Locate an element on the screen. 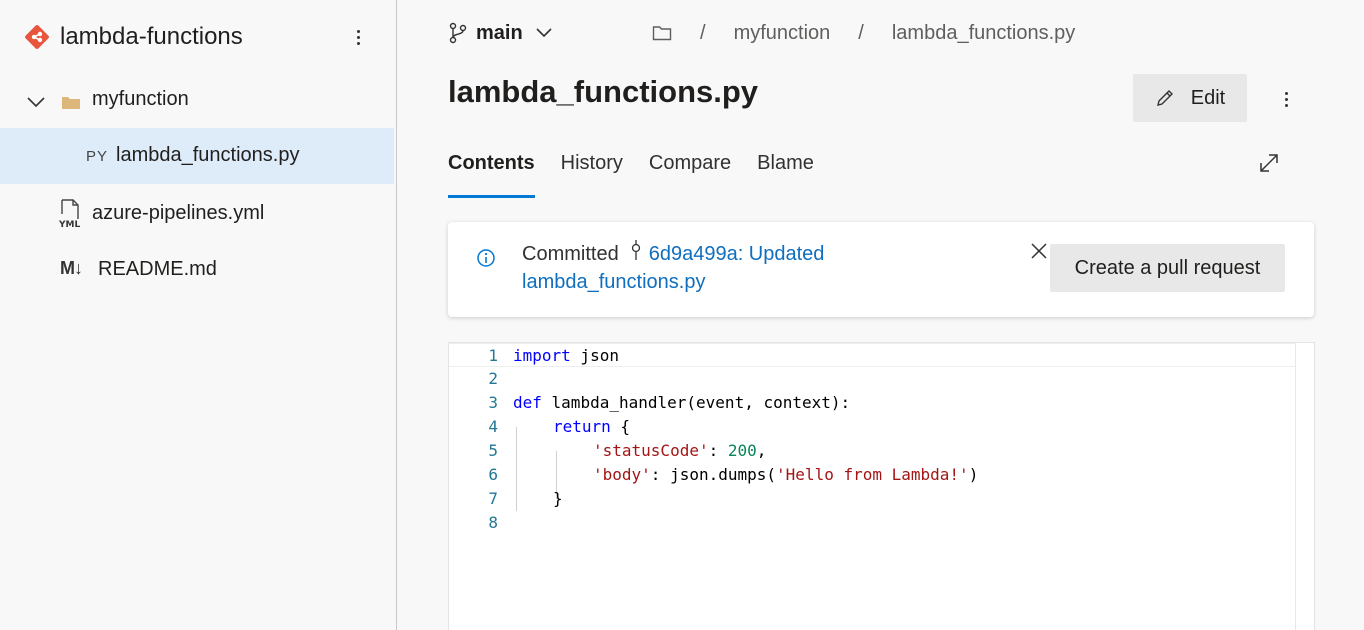 The width and height of the screenshot is (1364, 630). tab-history: History is located at coordinates (592, 174).